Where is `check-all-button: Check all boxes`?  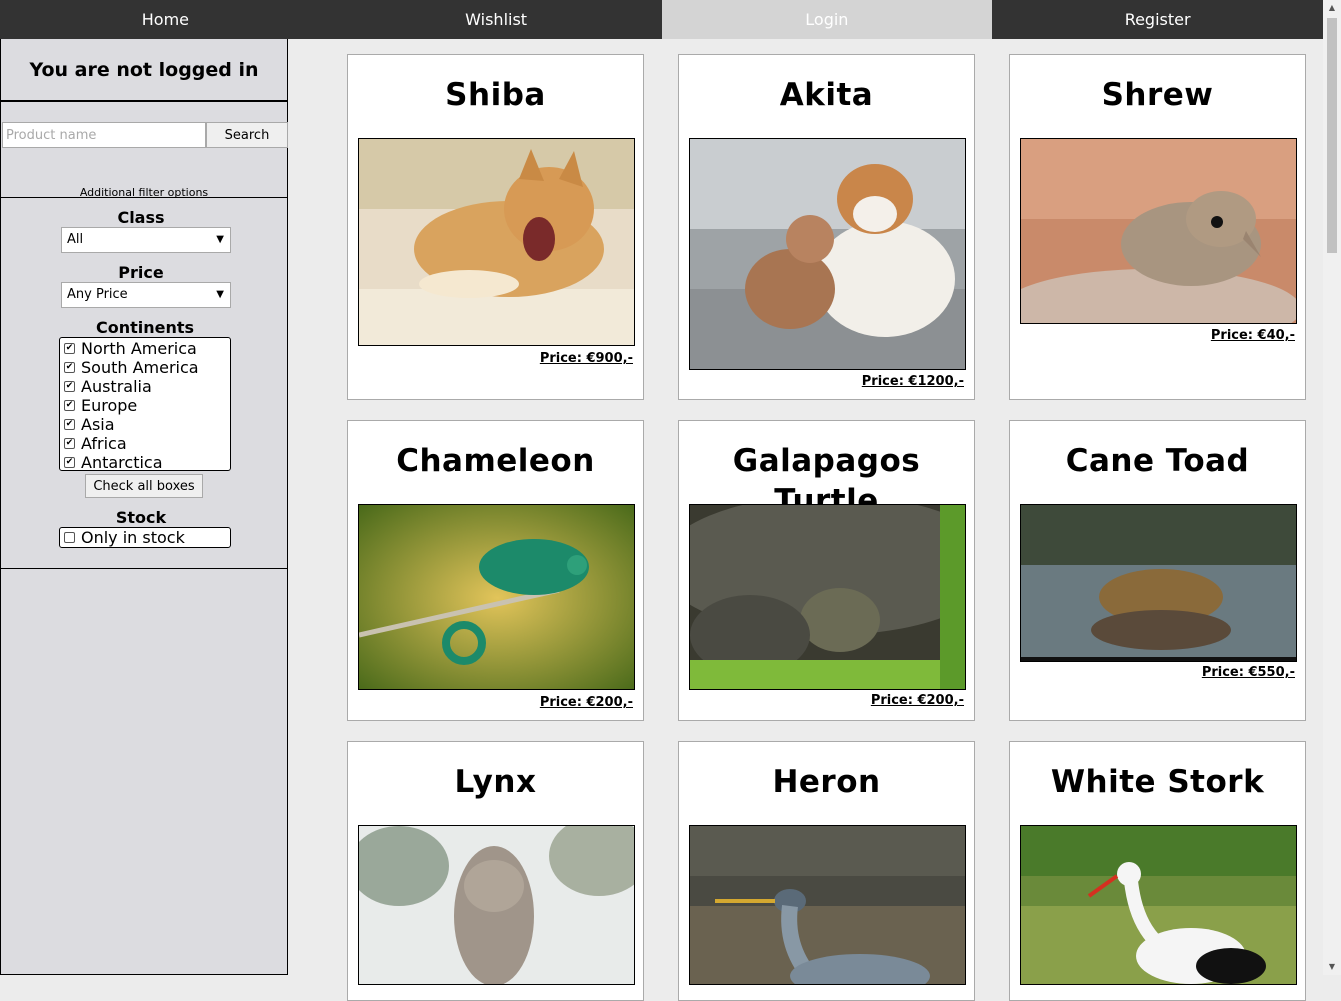 check-all-button: Check all boxes is located at coordinates (144, 486).